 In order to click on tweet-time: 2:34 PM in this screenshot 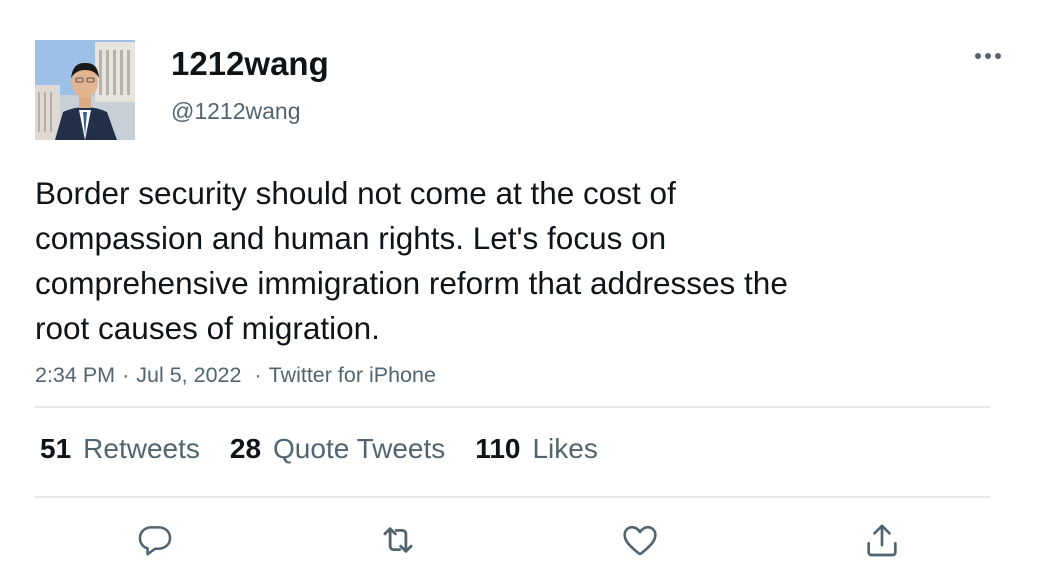, I will do `click(75, 375)`.